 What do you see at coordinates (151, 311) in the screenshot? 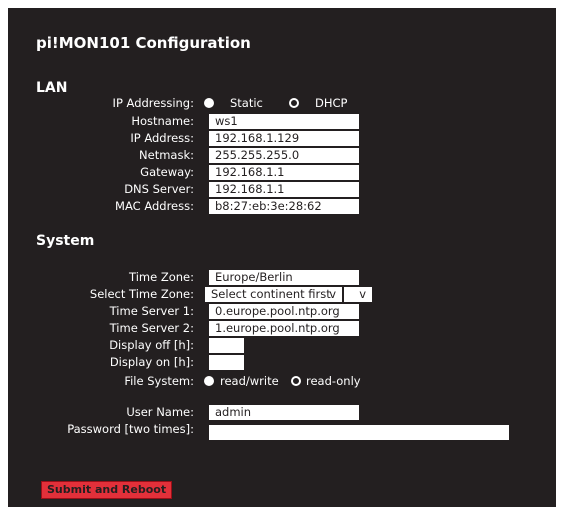
I see `time-server-1-label: Time Server 1:` at bounding box center [151, 311].